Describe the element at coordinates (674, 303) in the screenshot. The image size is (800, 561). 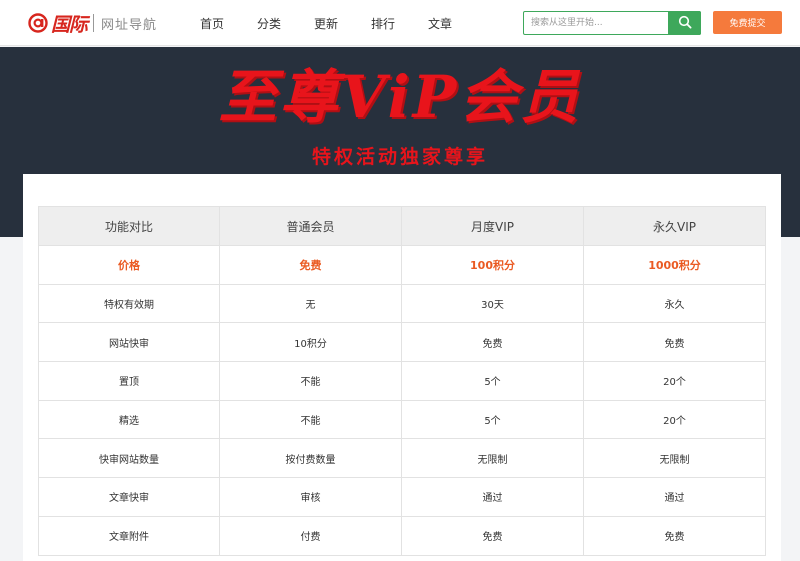
I see `table-cell: 永久` at that location.